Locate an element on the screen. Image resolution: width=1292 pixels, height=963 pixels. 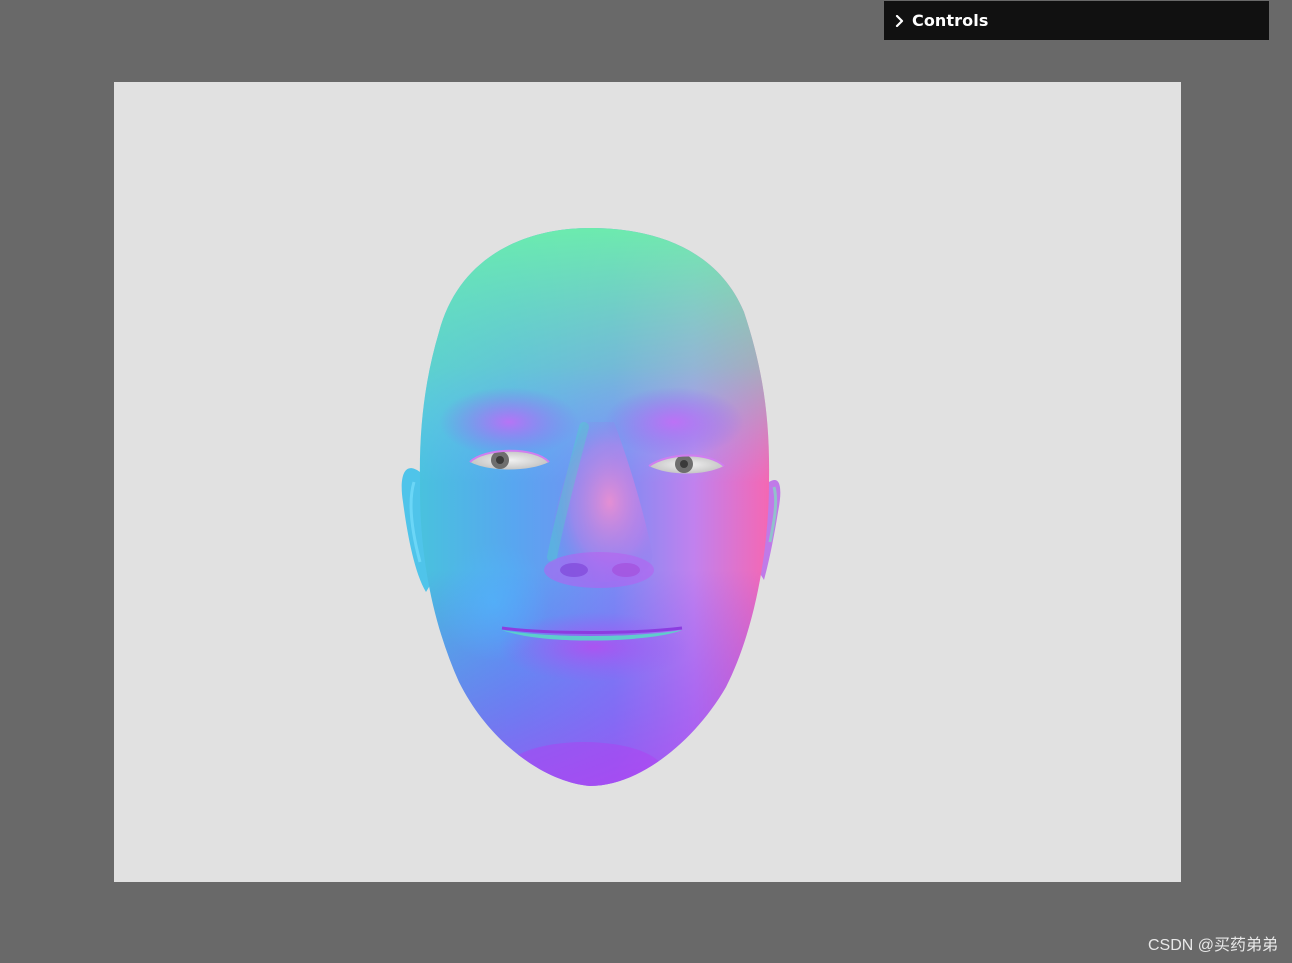
controls-toggle: Controls is located at coordinates (1076, 20).